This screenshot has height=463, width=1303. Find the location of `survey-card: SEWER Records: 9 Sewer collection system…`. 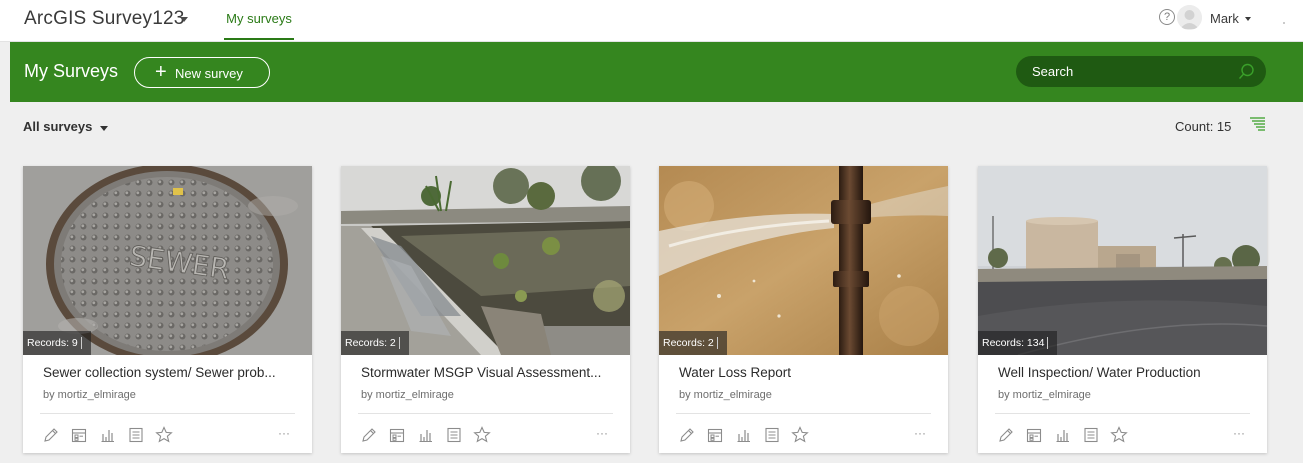

survey-card: SEWER Records: 9 Sewer collection system… is located at coordinates (167, 309).